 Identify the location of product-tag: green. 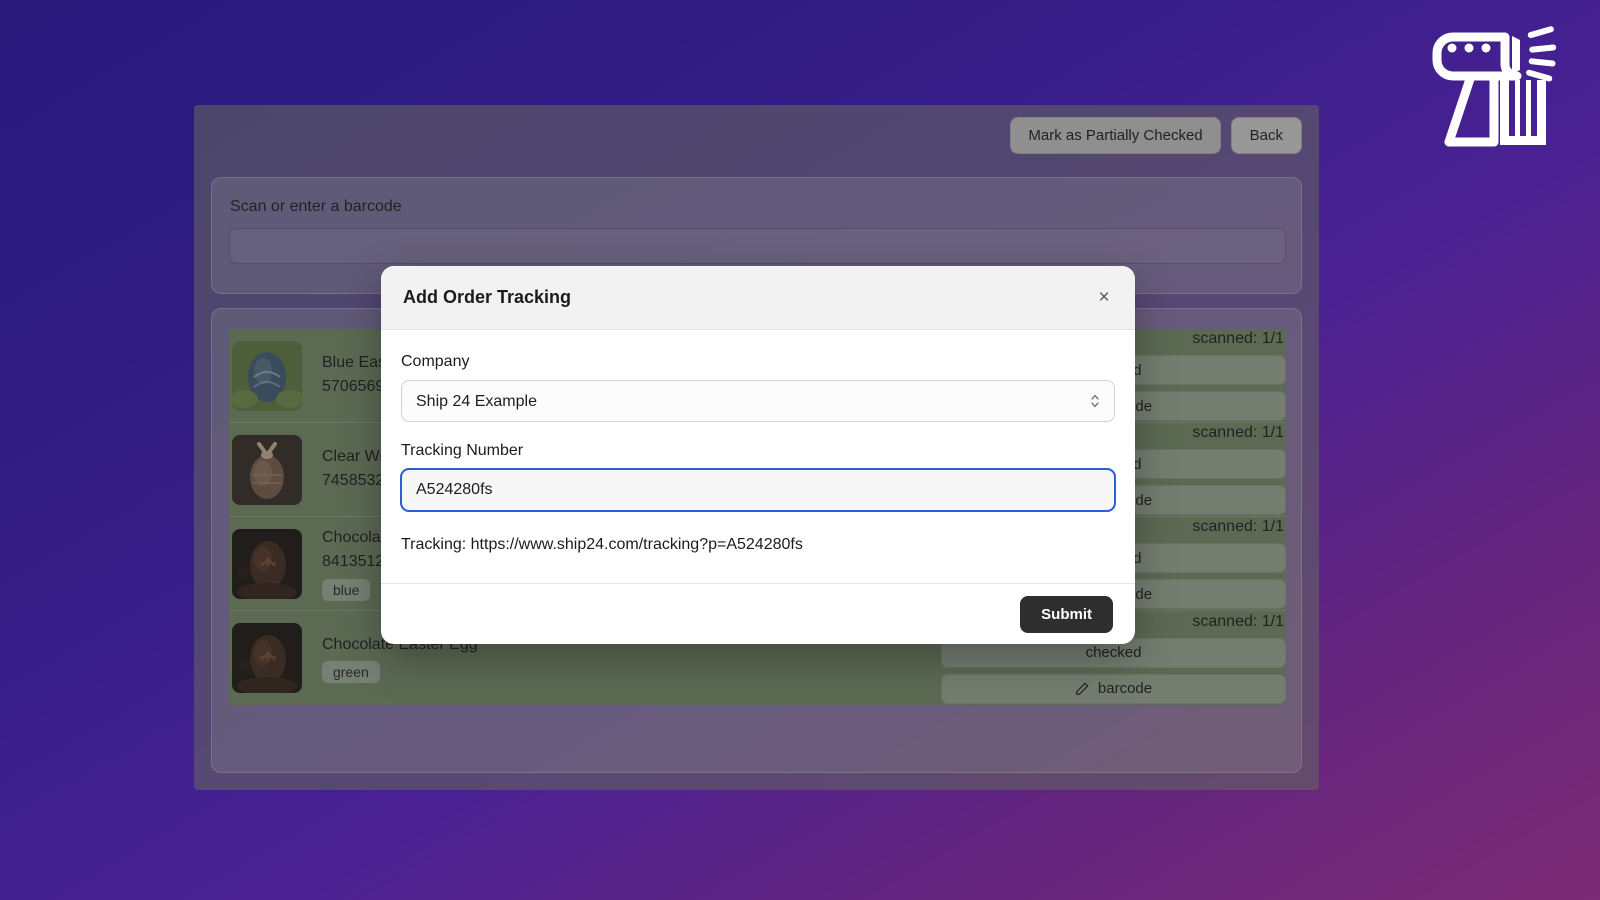
(351, 672).